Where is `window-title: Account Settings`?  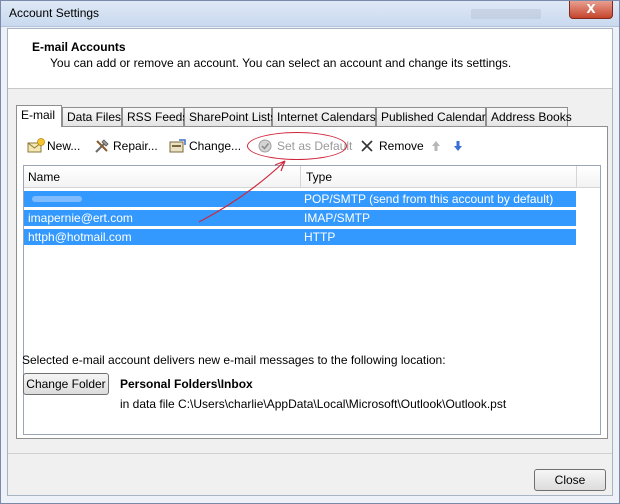 window-title: Account Settings is located at coordinates (54, 13).